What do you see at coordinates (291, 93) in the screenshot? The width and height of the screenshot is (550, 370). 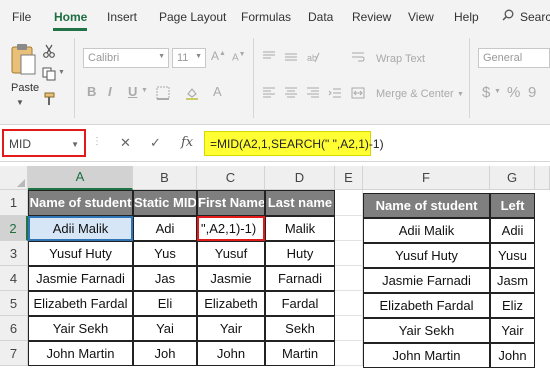 I see `align-center-icon` at bounding box center [291, 93].